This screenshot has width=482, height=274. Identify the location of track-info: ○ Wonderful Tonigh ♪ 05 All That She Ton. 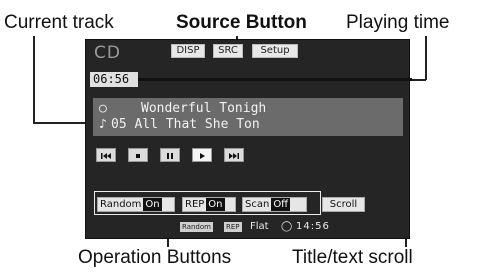
(248, 117).